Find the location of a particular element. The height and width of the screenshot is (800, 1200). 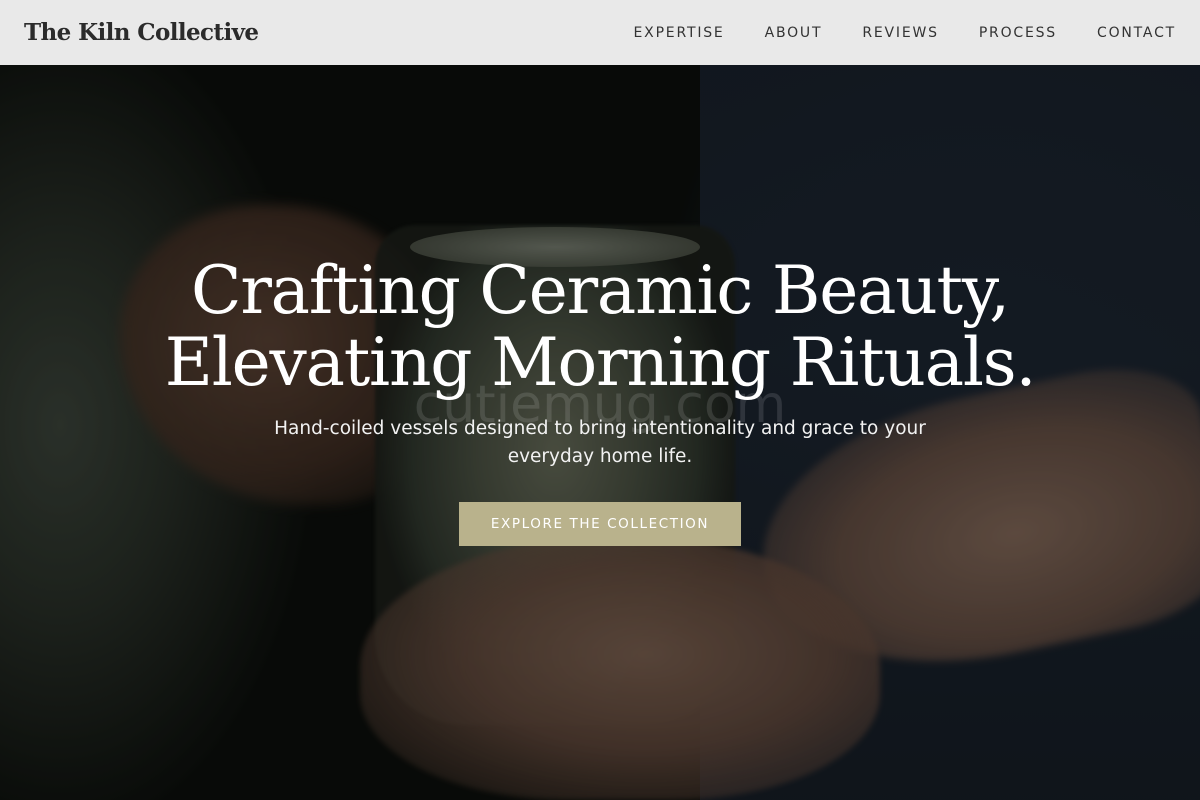

hero-title-line-1: Crafting Ceramic Beauty, is located at coordinates (600, 290).